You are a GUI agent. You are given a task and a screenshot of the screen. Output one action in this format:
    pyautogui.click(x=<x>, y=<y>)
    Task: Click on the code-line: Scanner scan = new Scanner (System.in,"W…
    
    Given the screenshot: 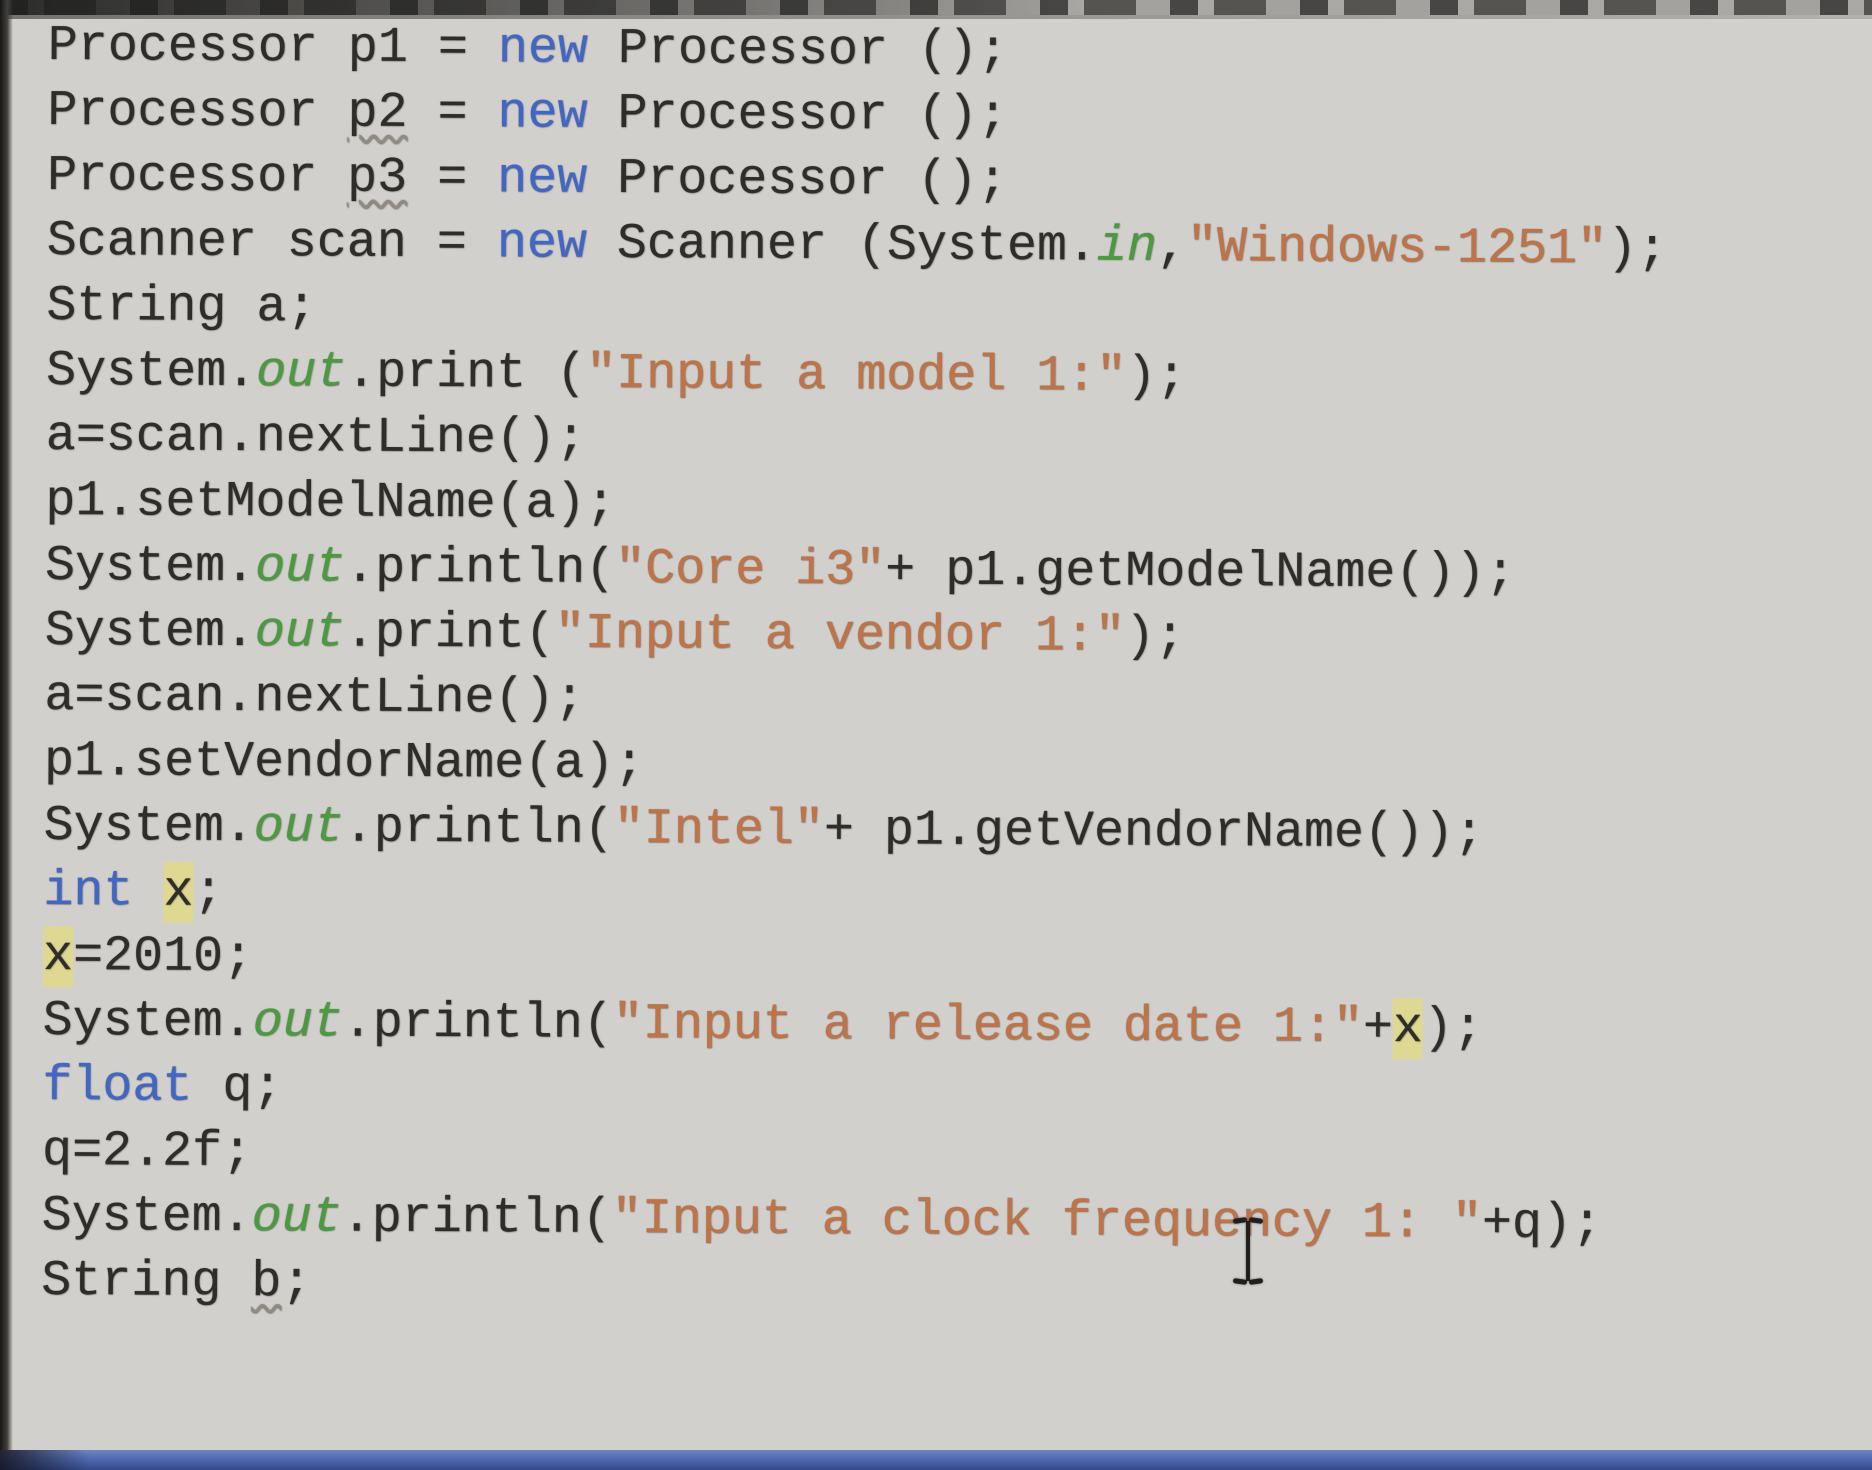 What is the action you would take?
    pyautogui.click(x=959, y=246)
    